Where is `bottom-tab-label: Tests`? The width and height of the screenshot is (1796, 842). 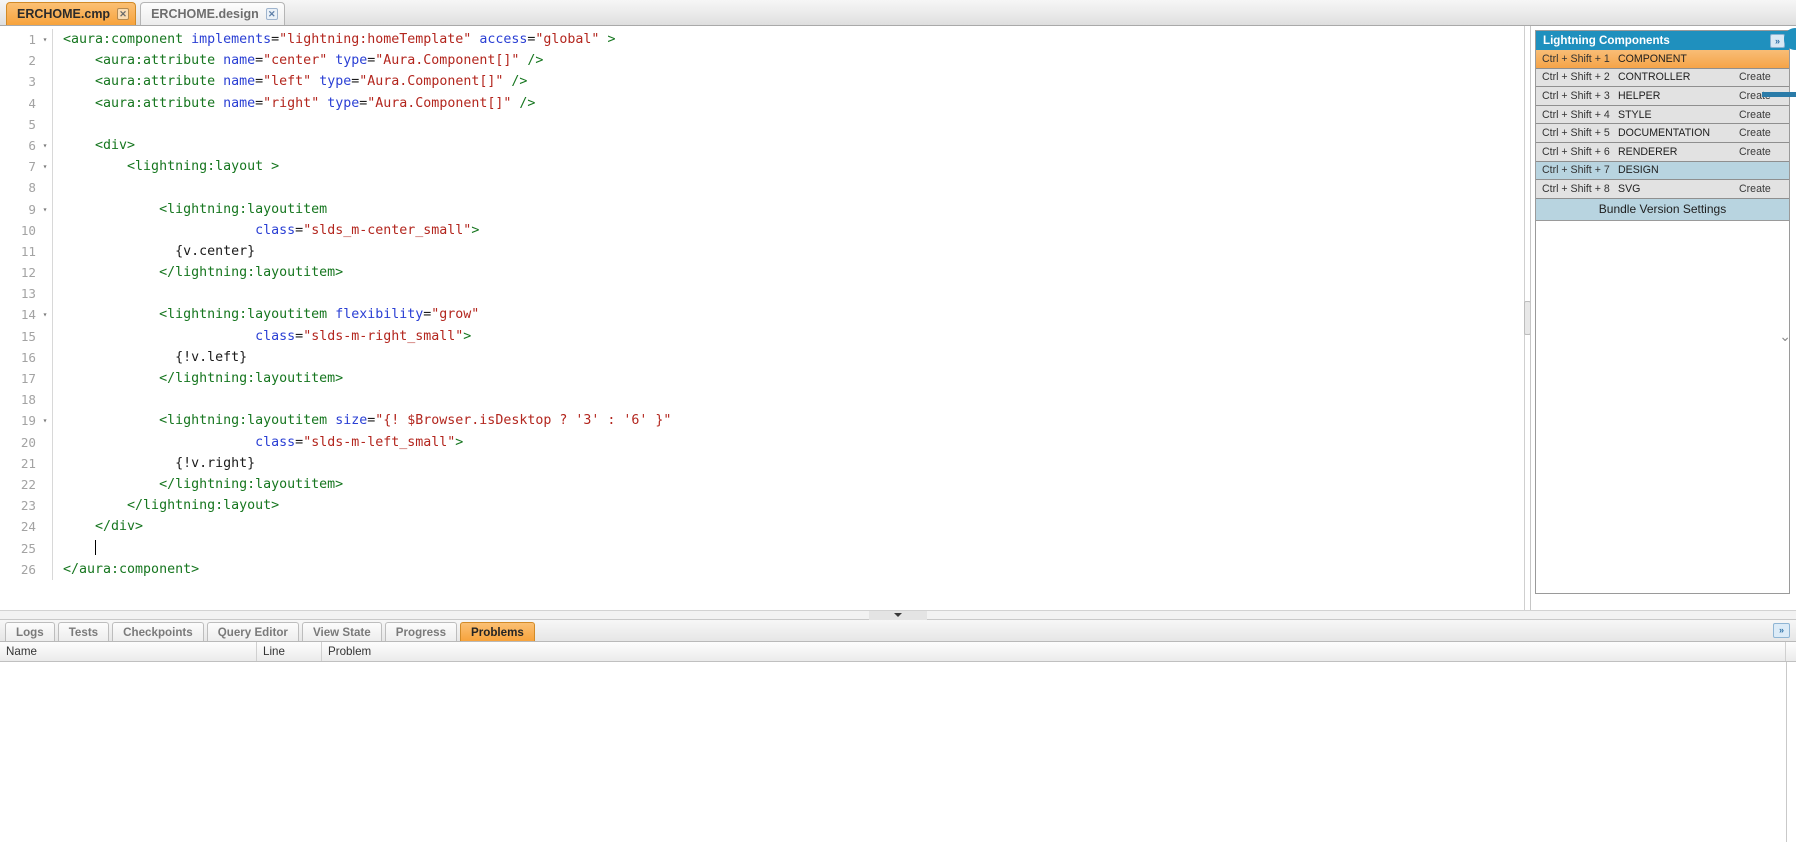
bottom-tab-label: Tests is located at coordinates (83, 632).